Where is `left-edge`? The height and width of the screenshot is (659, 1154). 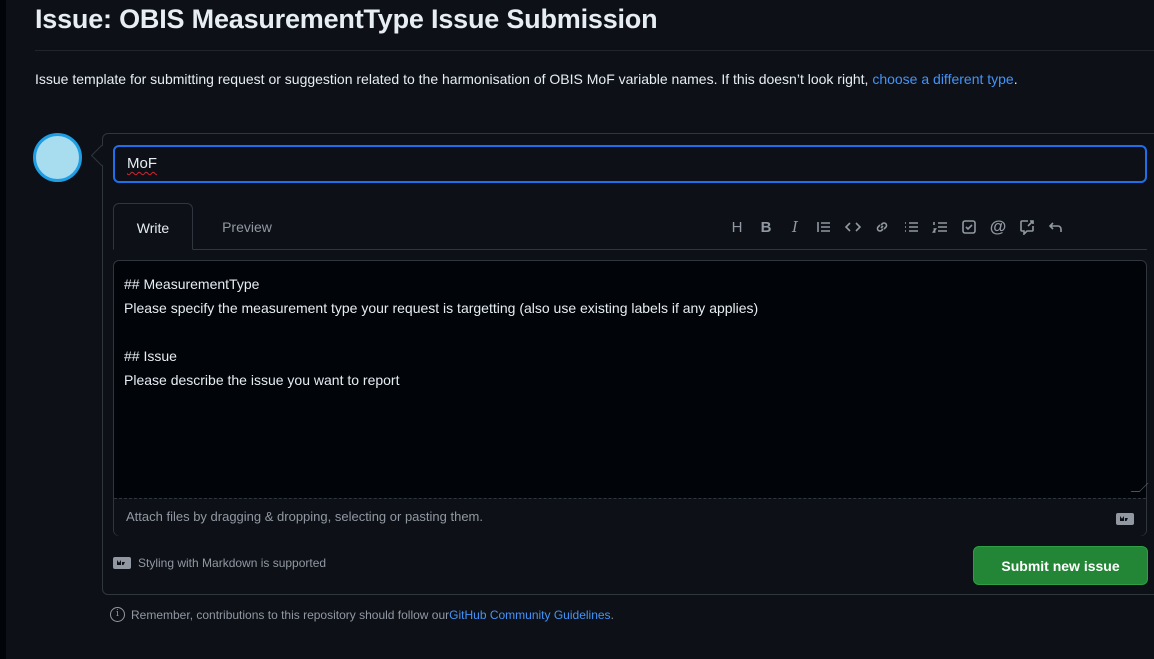 left-edge is located at coordinates (3, 329).